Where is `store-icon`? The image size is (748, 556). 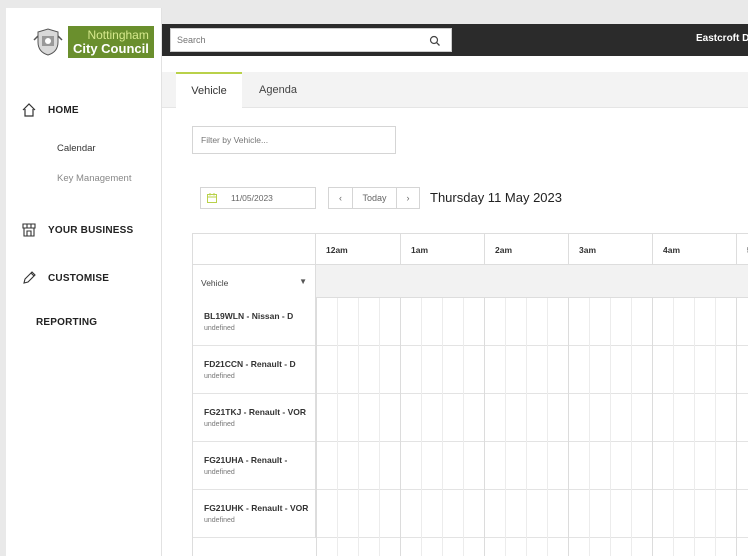 store-icon is located at coordinates (29, 230).